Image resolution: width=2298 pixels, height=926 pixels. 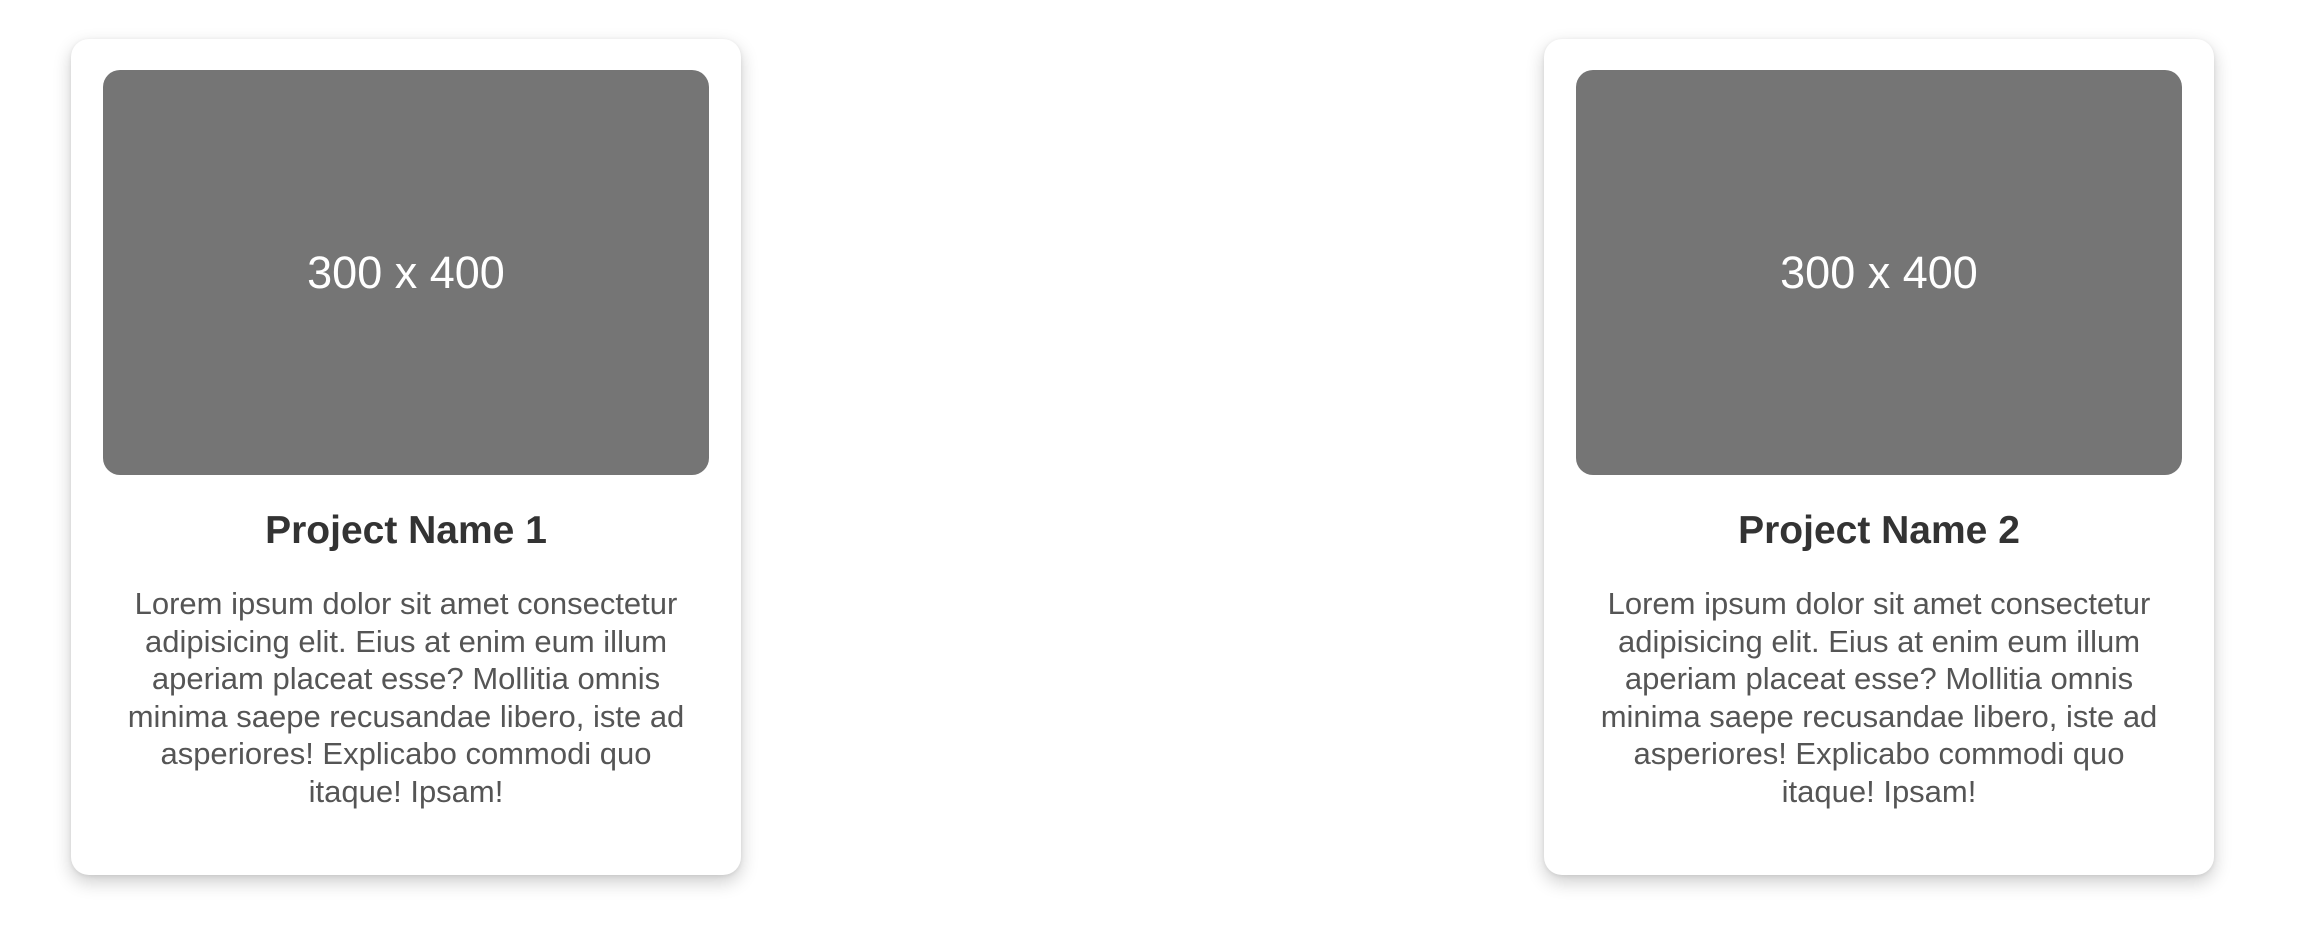 I want to click on project-title: Project Name 1, so click(x=406, y=530).